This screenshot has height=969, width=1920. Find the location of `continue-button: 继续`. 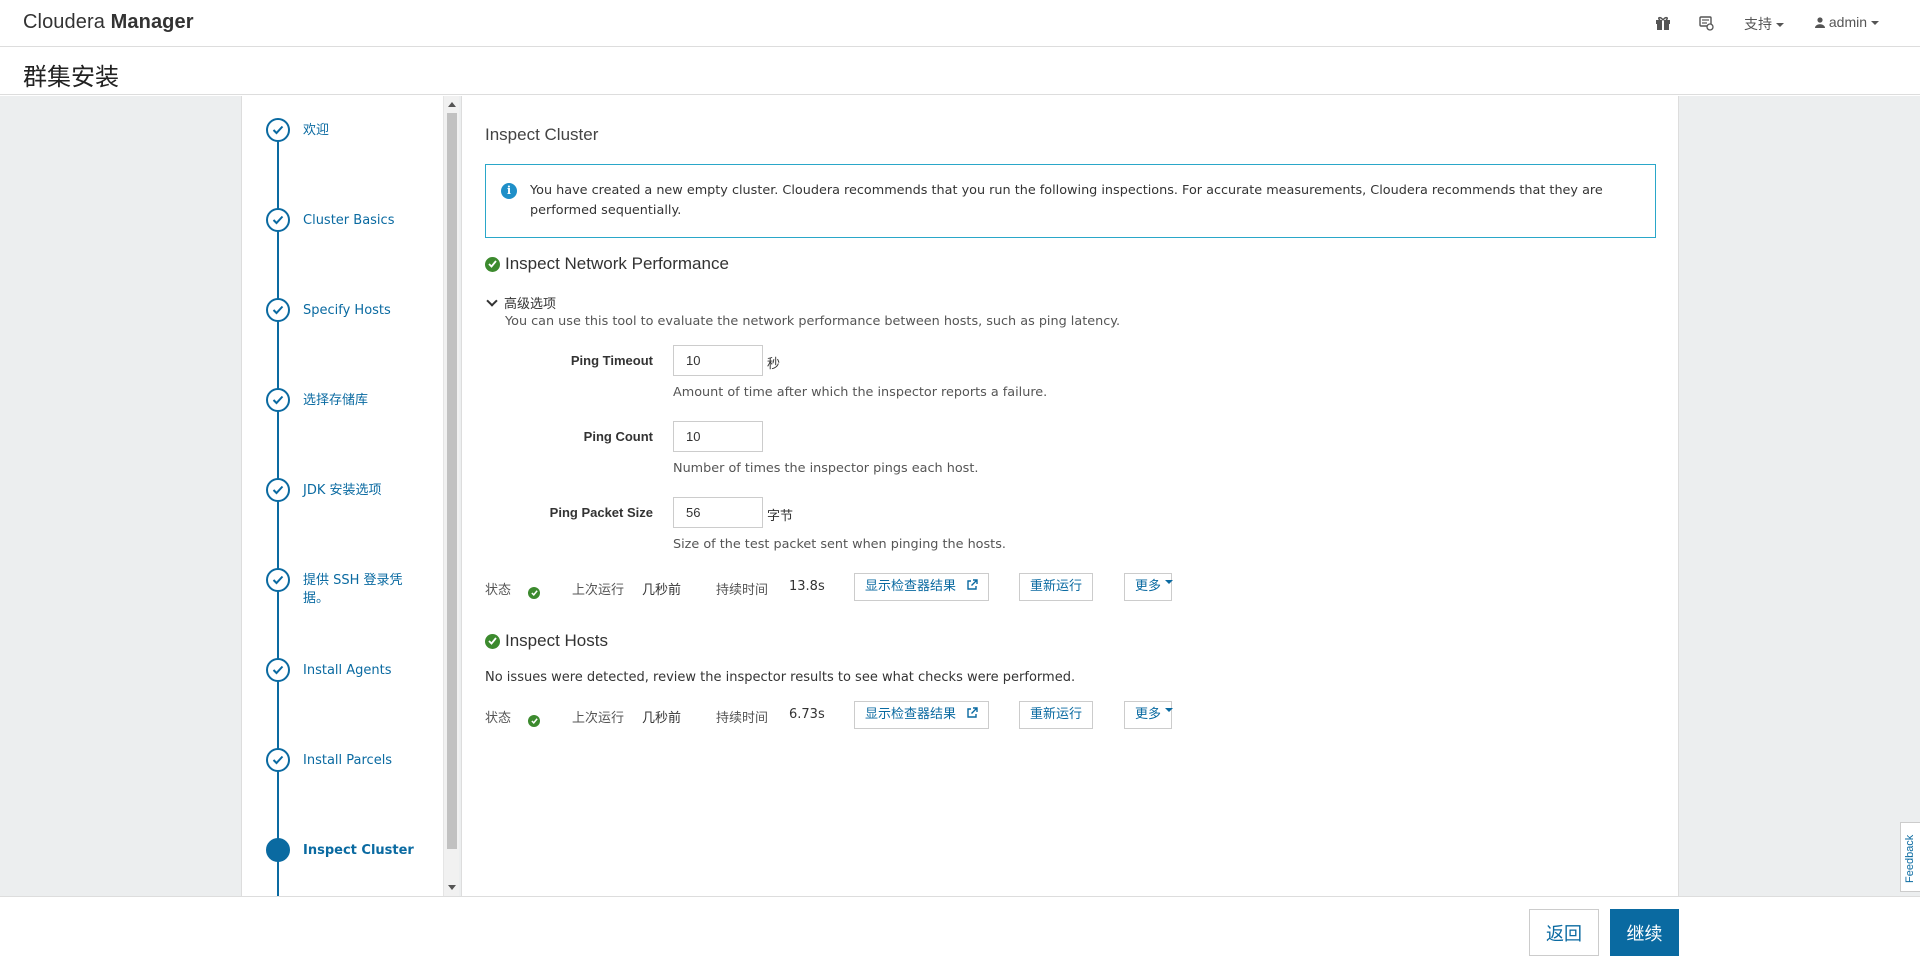

continue-button: 继续 is located at coordinates (1644, 932).